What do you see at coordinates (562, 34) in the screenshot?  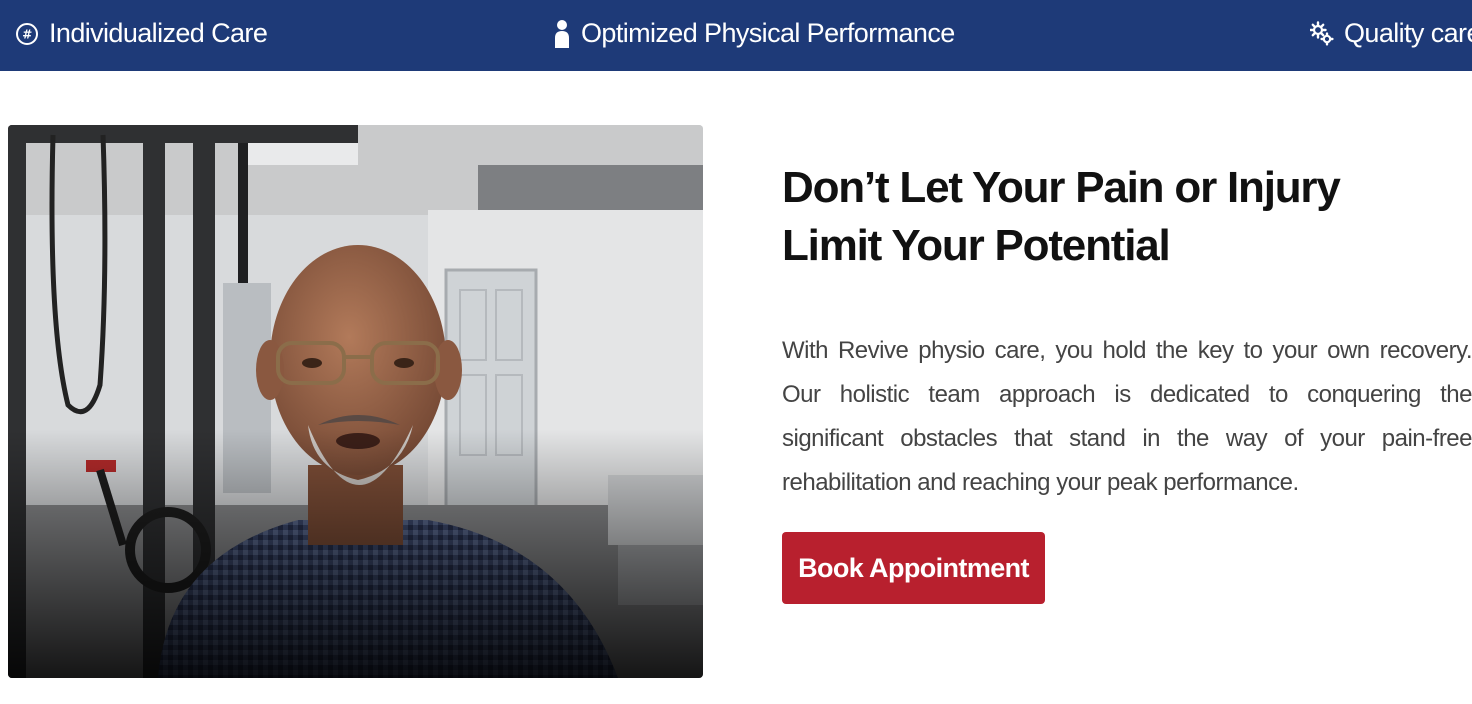 I see `person-icon` at bounding box center [562, 34].